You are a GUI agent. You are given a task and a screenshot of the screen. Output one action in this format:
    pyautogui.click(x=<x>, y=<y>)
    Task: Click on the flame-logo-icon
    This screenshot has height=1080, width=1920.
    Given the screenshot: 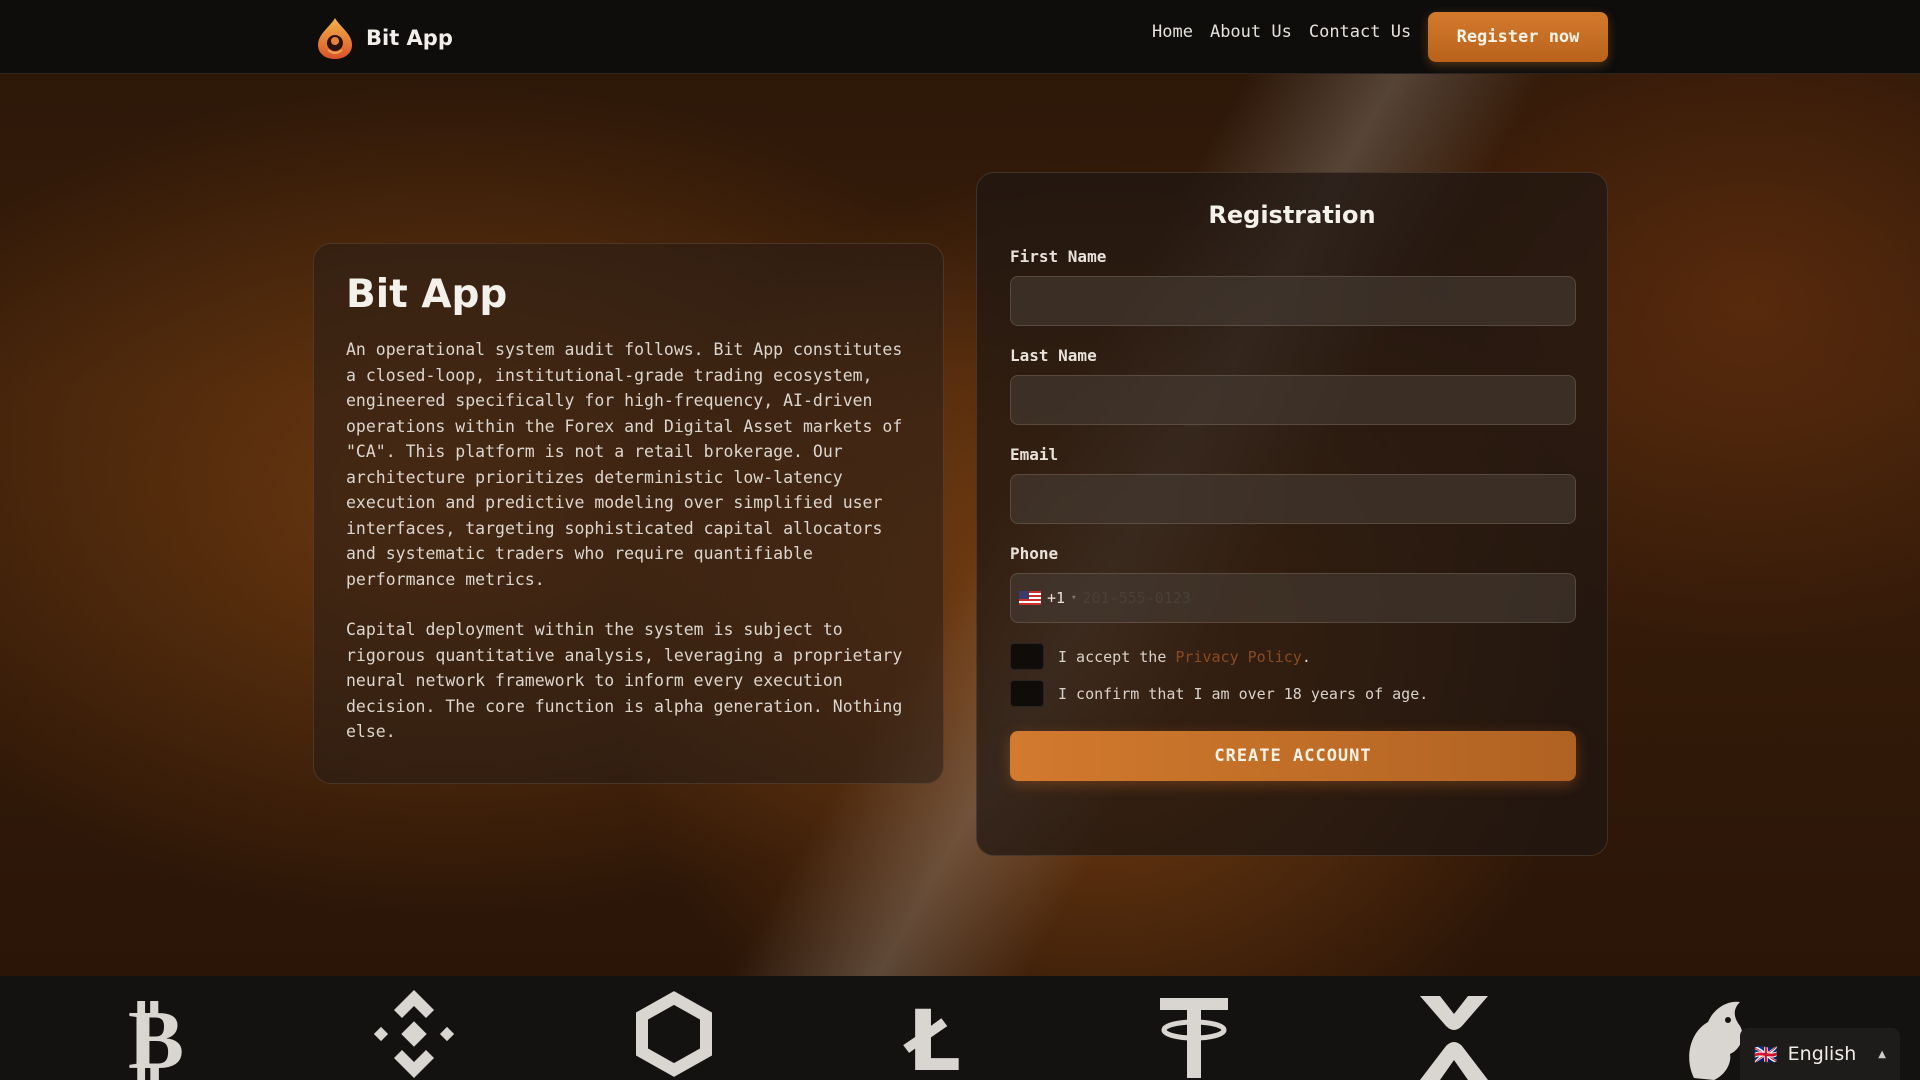 What is the action you would take?
    pyautogui.click(x=335, y=38)
    